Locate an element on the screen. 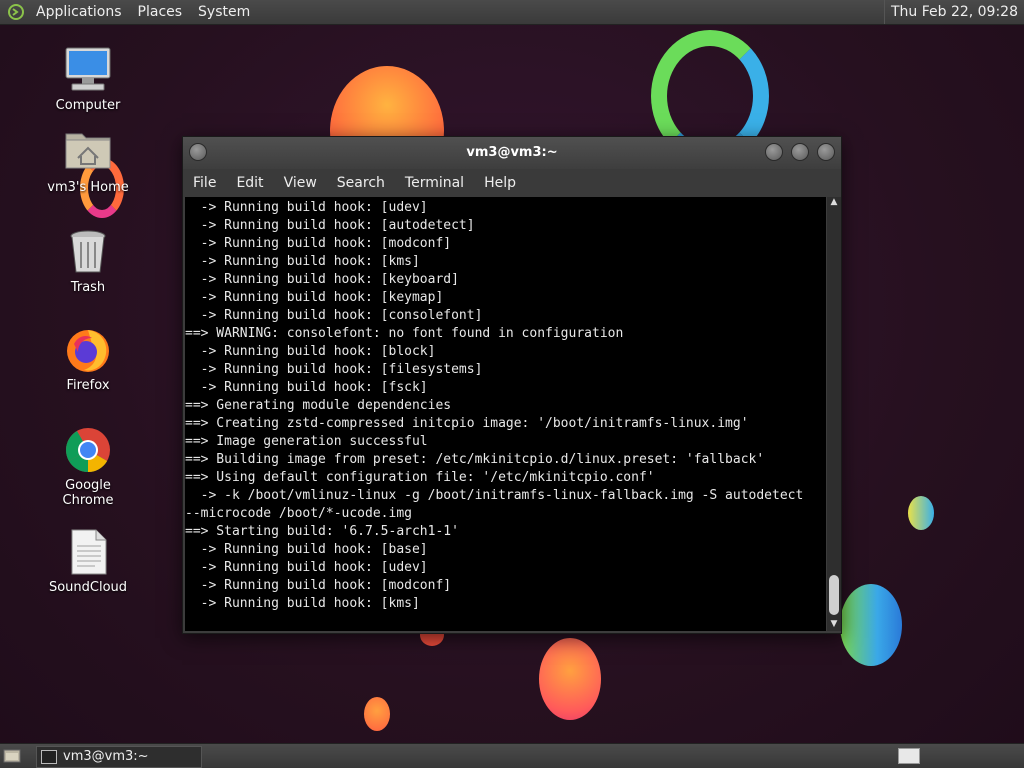 Image resolution: width=1024 pixels, height=768 pixels. desktop-icon-label: Trash is located at coordinates (88, 287).